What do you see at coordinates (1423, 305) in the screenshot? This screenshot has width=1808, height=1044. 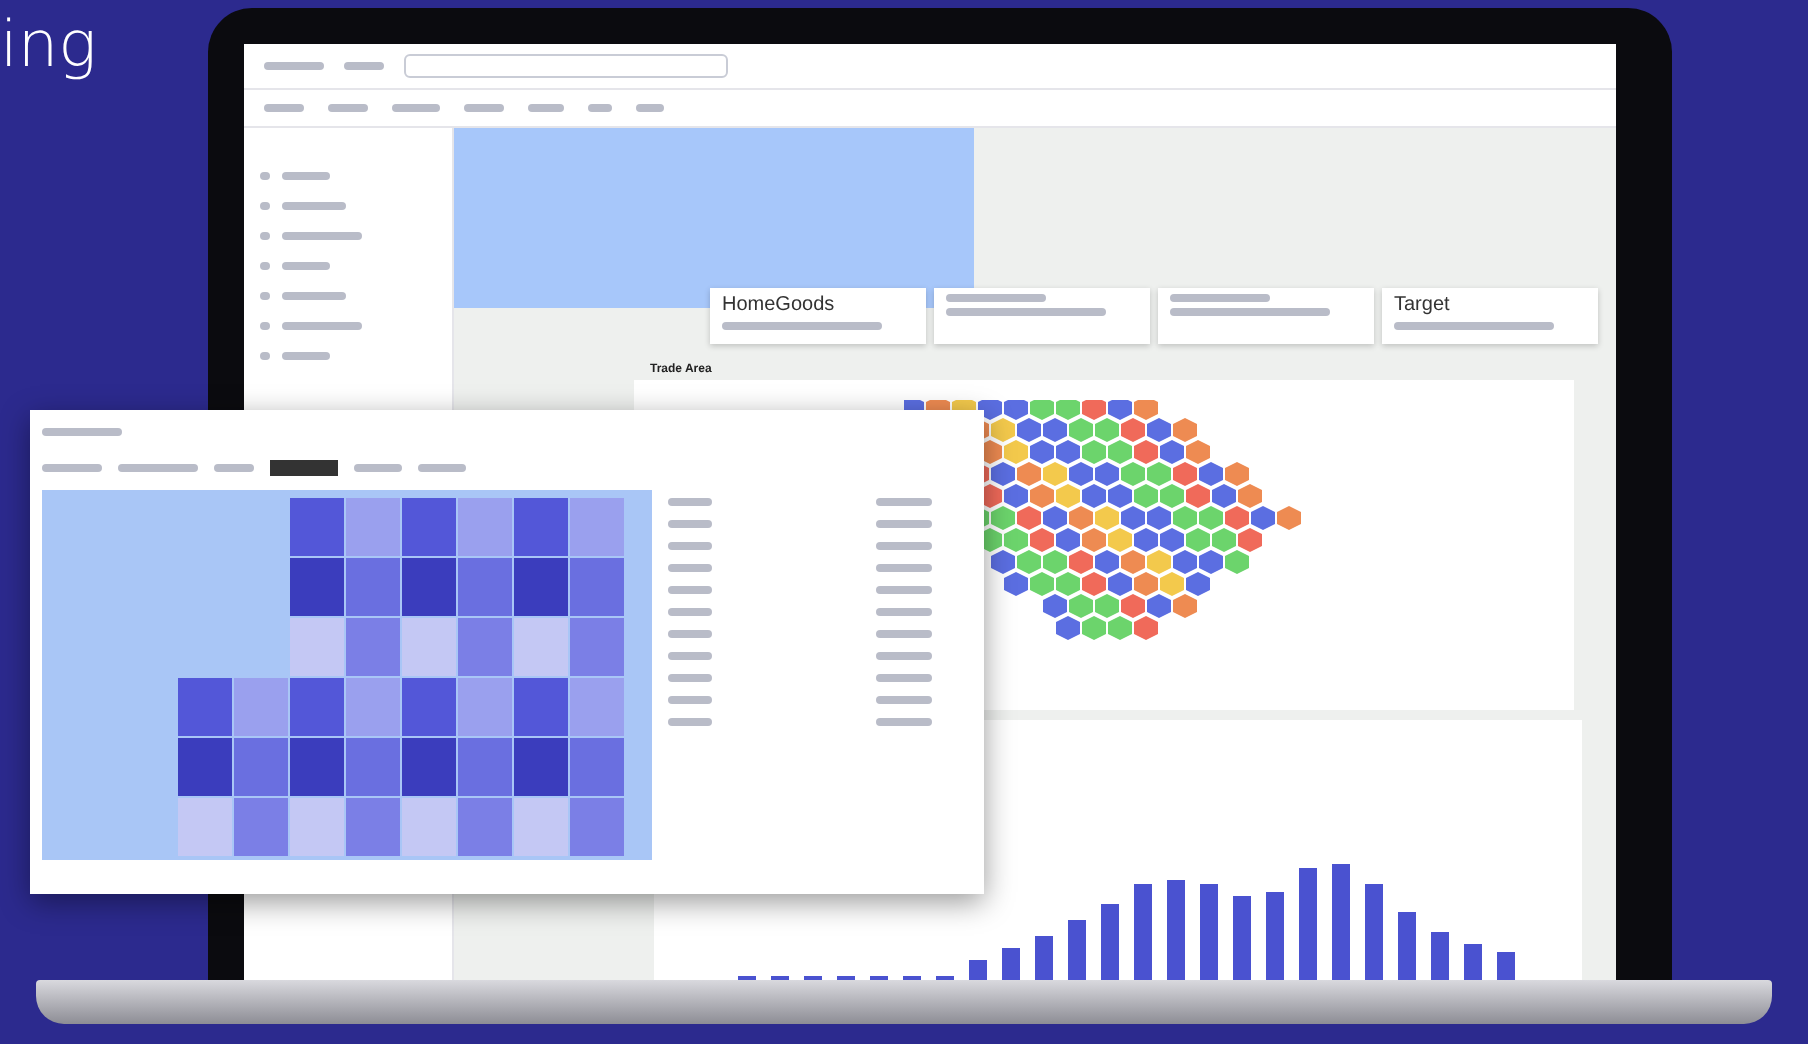 I see `store-name: Target` at bounding box center [1423, 305].